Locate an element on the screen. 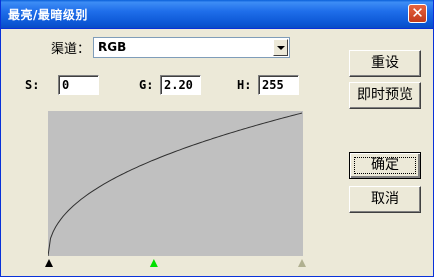 This screenshot has width=434, height=277. title-bar: 最亮/最暗级别 ✕ is located at coordinates (217, 14).